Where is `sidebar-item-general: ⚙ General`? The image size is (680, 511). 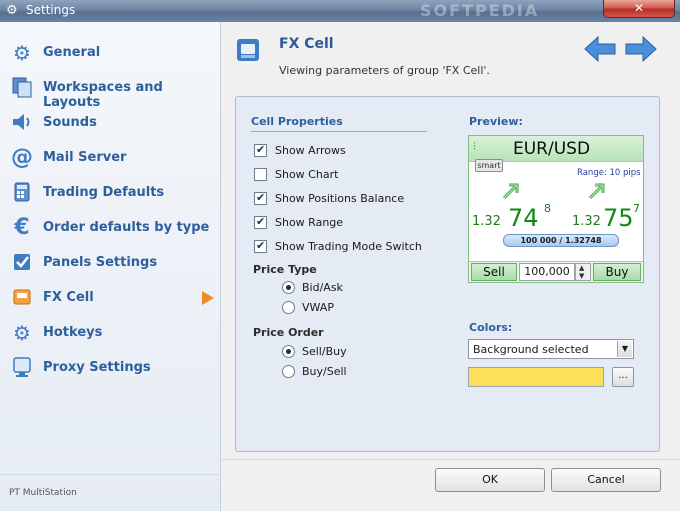
sidebar-item-general: ⚙ General is located at coordinates (110, 53).